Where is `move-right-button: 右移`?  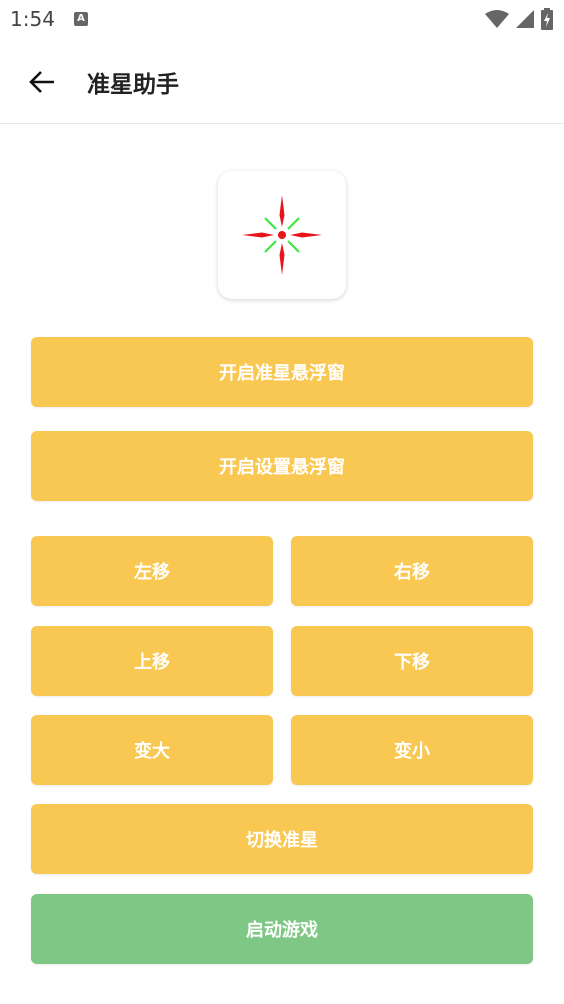 move-right-button: 右移 is located at coordinates (412, 571).